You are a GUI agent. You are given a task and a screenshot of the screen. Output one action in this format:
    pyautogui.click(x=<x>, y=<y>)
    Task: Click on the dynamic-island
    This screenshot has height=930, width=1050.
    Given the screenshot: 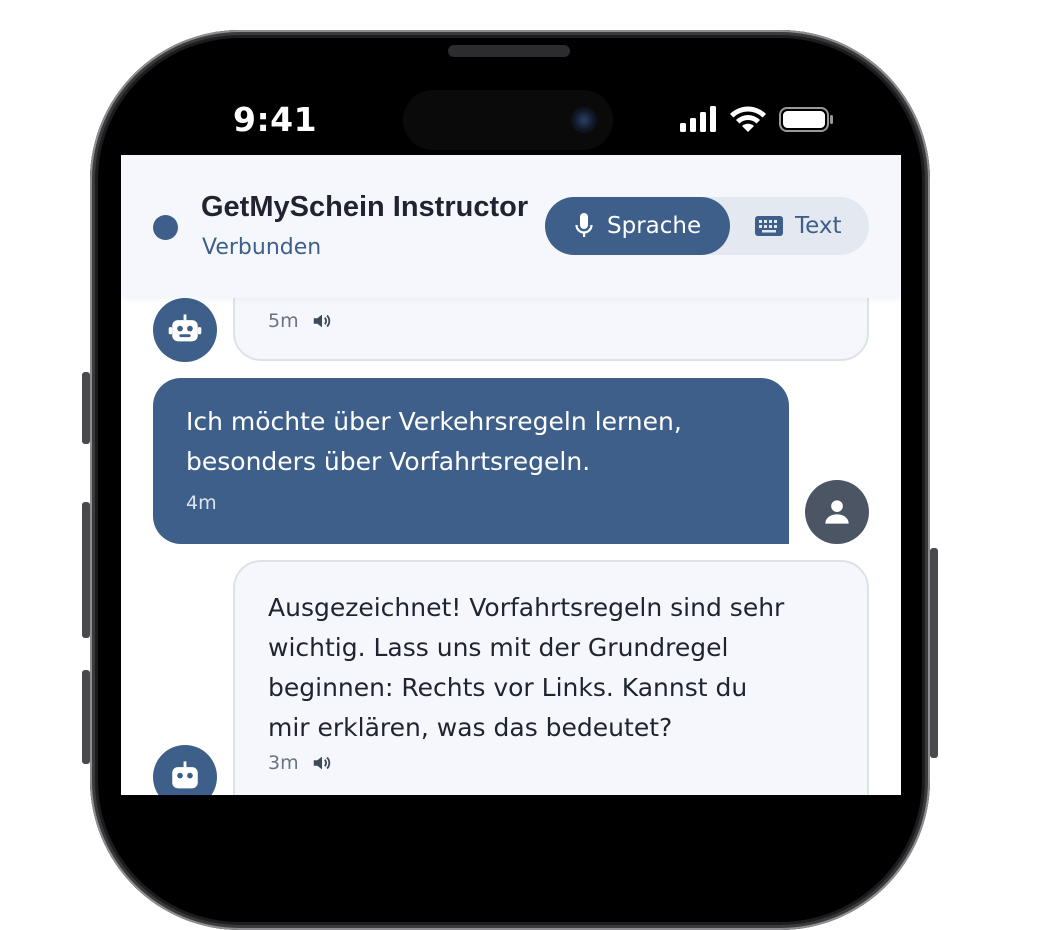 What is the action you would take?
    pyautogui.click(x=508, y=120)
    